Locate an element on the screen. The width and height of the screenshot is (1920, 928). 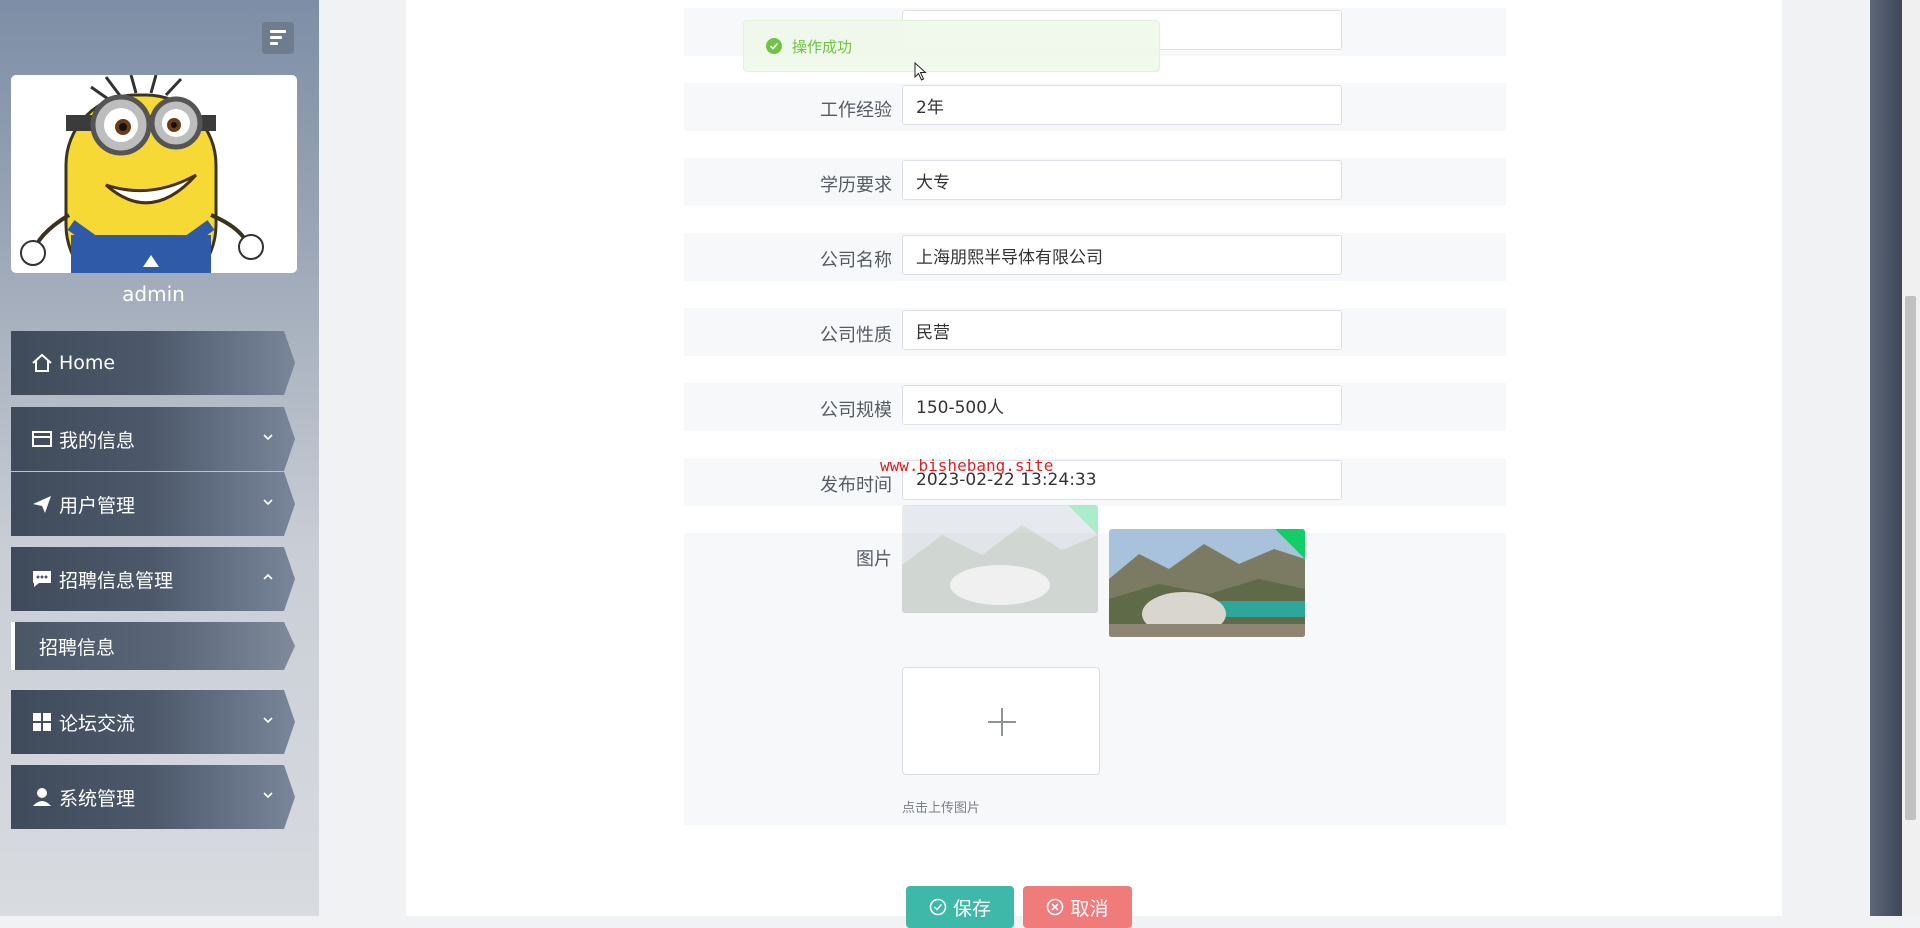
mouse-cursor-icon is located at coordinates (920, 71).